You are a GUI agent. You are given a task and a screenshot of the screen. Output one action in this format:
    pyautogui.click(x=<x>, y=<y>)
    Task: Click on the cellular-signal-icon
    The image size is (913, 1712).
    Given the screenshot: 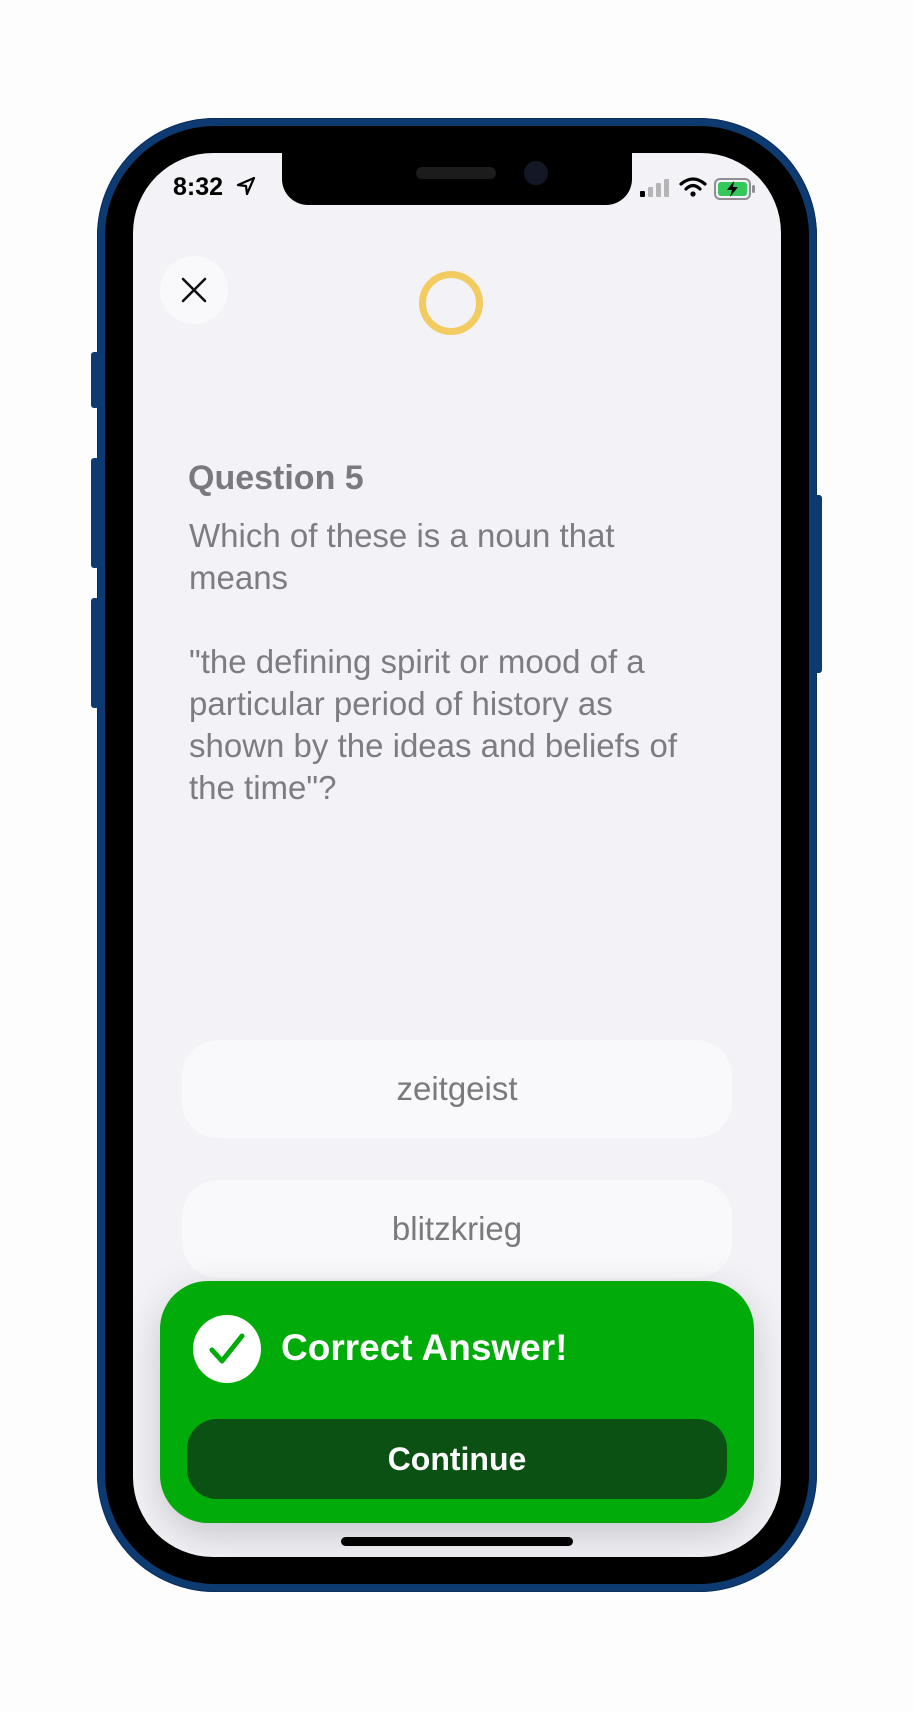 What is the action you would take?
    pyautogui.click(x=654, y=188)
    